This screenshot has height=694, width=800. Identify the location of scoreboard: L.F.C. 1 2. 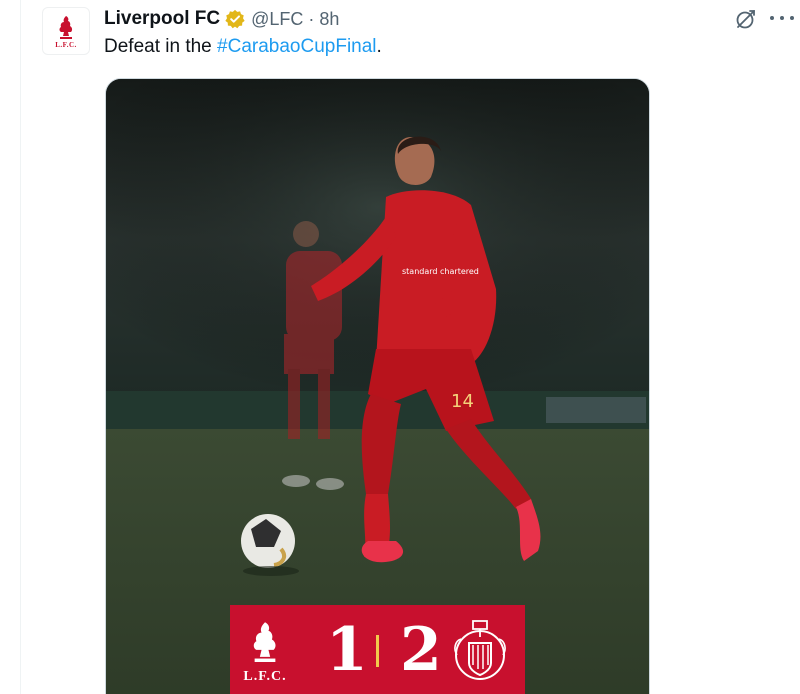
(377, 649).